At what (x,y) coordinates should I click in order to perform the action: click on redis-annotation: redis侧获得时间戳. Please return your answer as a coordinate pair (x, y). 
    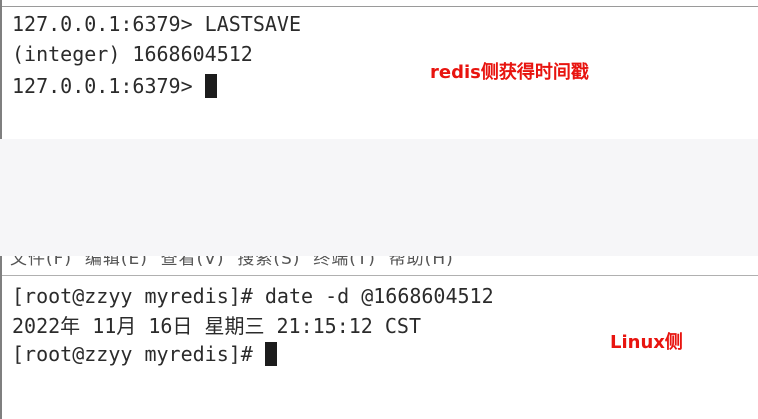
    Looking at the image, I should click on (509, 72).